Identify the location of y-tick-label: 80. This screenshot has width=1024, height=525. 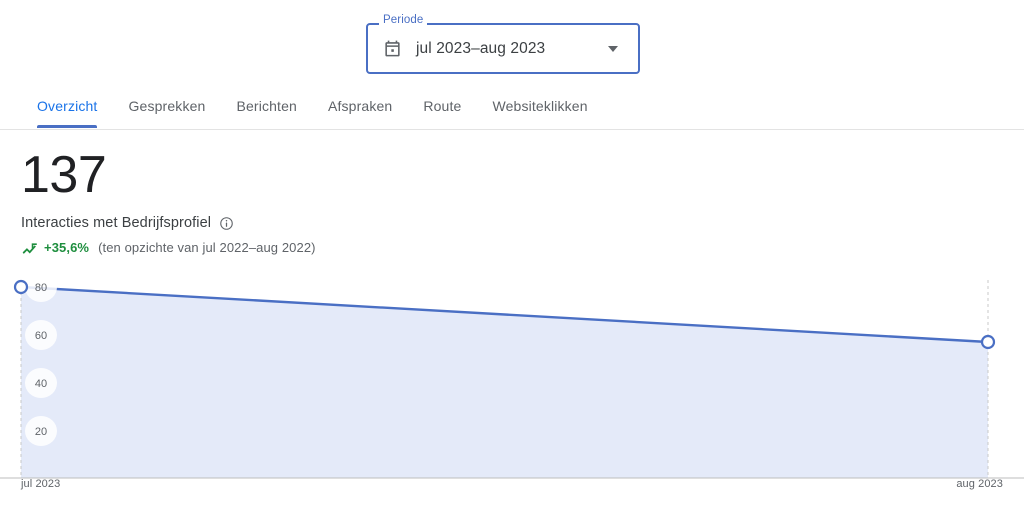
(41, 288).